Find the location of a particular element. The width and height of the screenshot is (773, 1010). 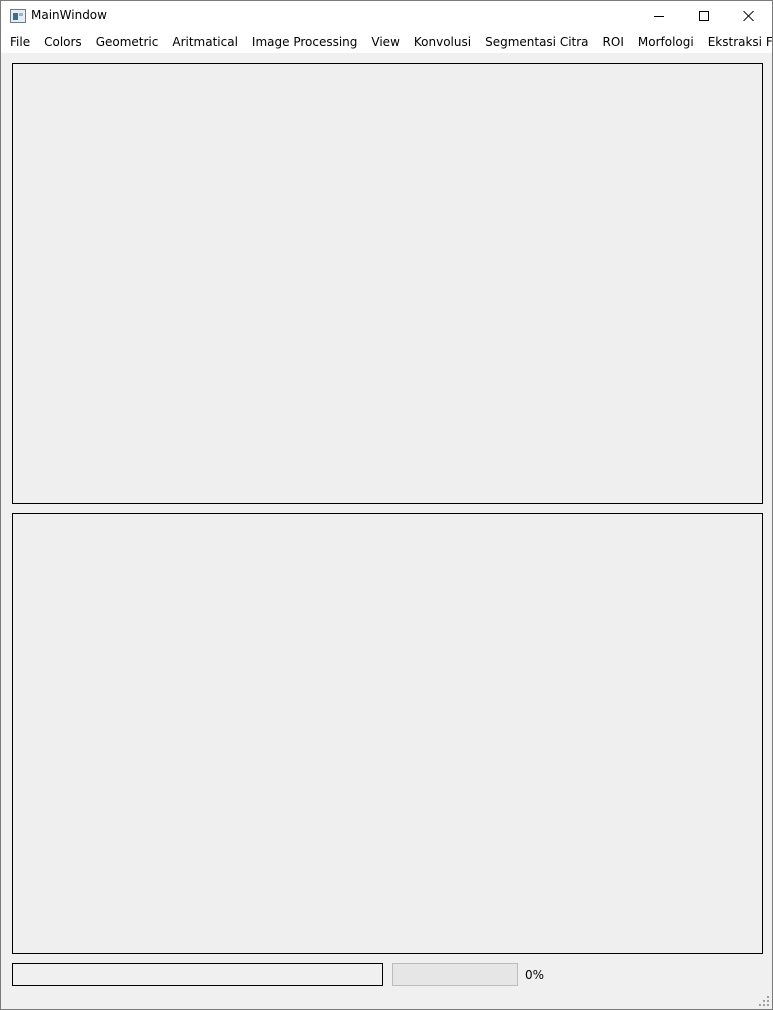

close-icon is located at coordinates (749, 16).